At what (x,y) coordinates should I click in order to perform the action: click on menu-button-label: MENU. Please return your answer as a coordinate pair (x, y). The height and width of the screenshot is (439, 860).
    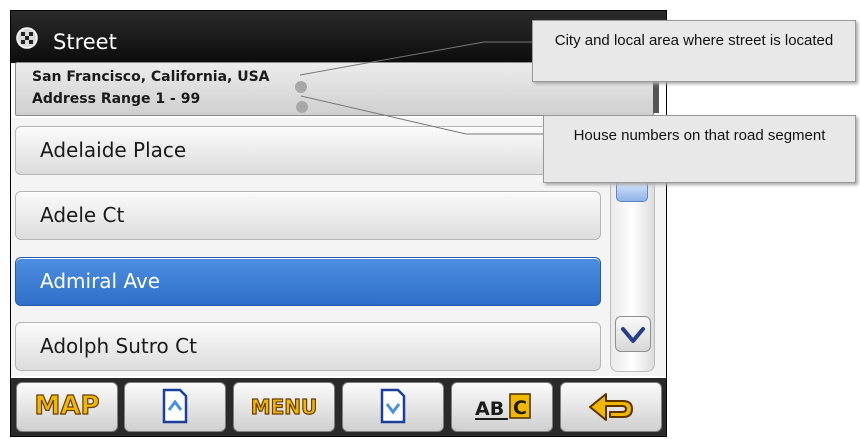
    Looking at the image, I should click on (284, 406).